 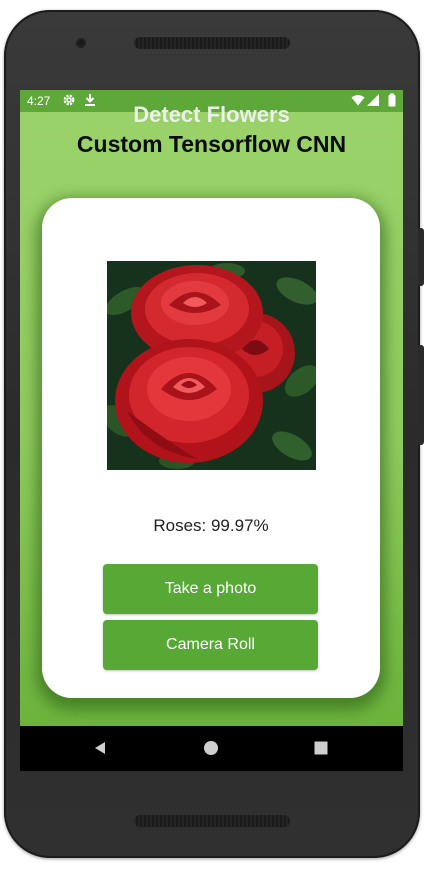 What do you see at coordinates (211, 114) in the screenshot?
I see `app-title: Detect Flowers` at bounding box center [211, 114].